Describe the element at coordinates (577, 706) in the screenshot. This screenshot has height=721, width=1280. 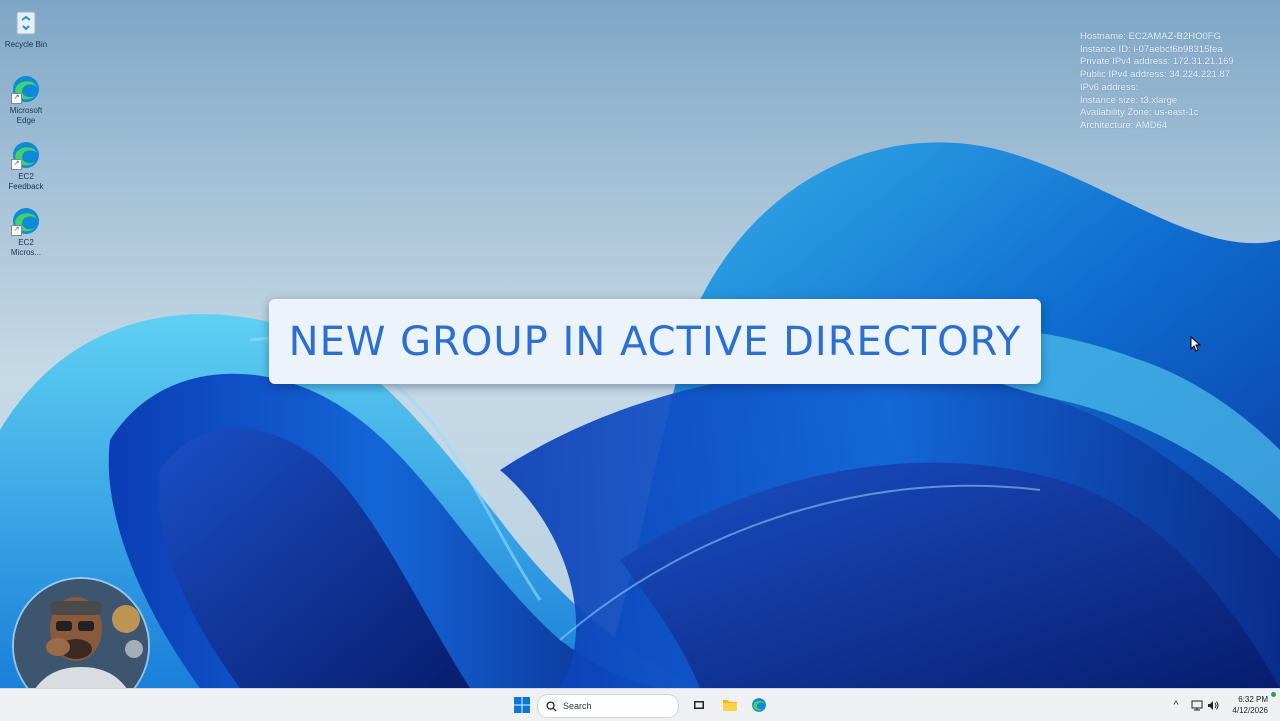
I see `search-placeholder: Search` at that location.